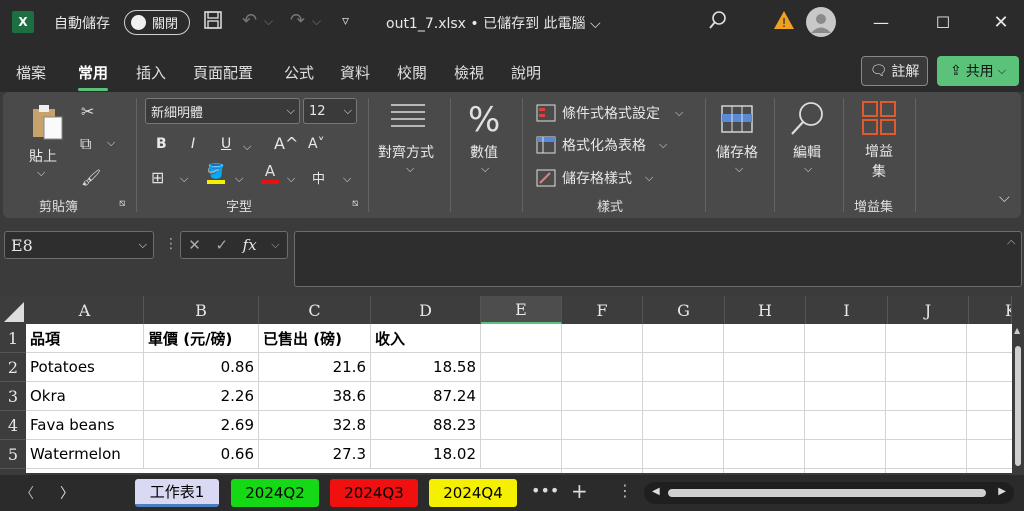  What do you see at coordinates (297, 20) in the screenshot?
I see `redo-icon: ↷` at bounding box center [297, 20].